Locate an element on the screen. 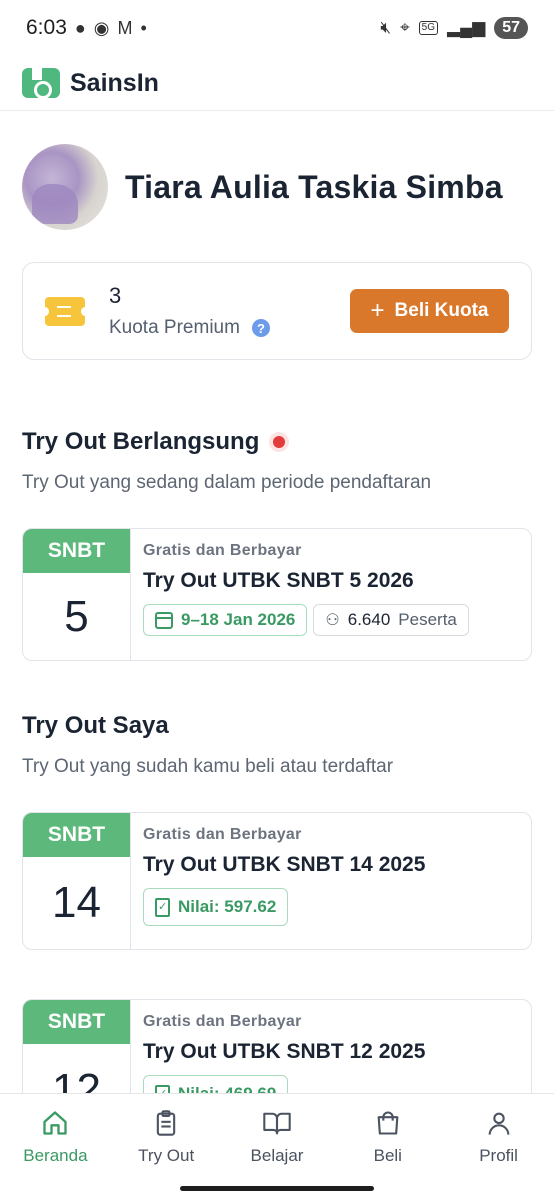  location-icon: ⌖ is located at coordinates (405, 27).